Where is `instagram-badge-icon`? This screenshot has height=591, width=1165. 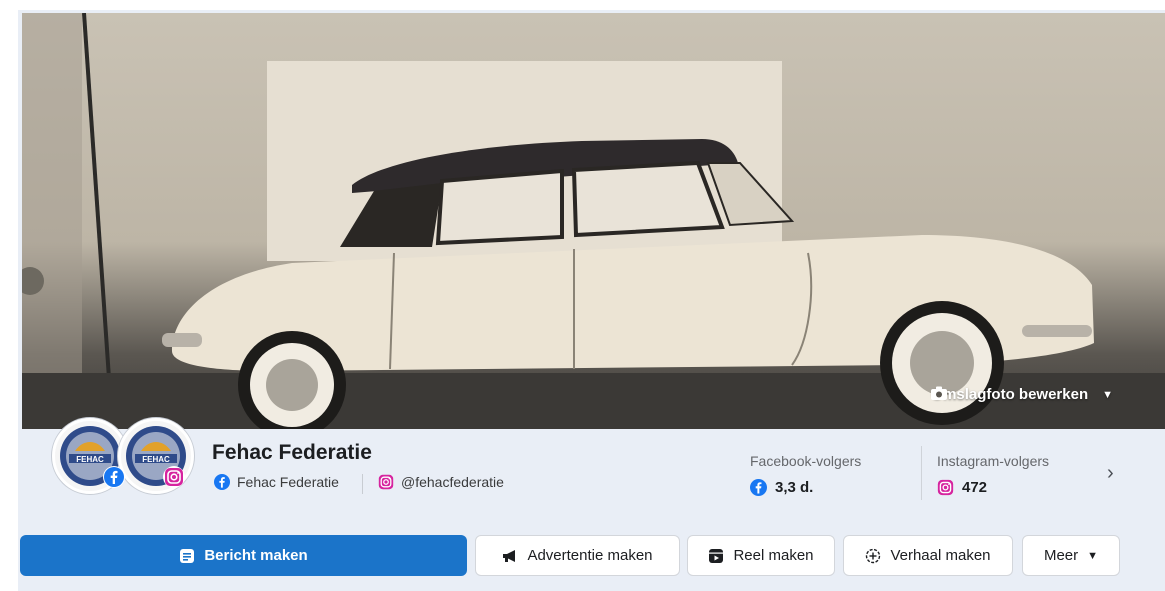 instagram-badge-icon is located at coordinates (174, 477).